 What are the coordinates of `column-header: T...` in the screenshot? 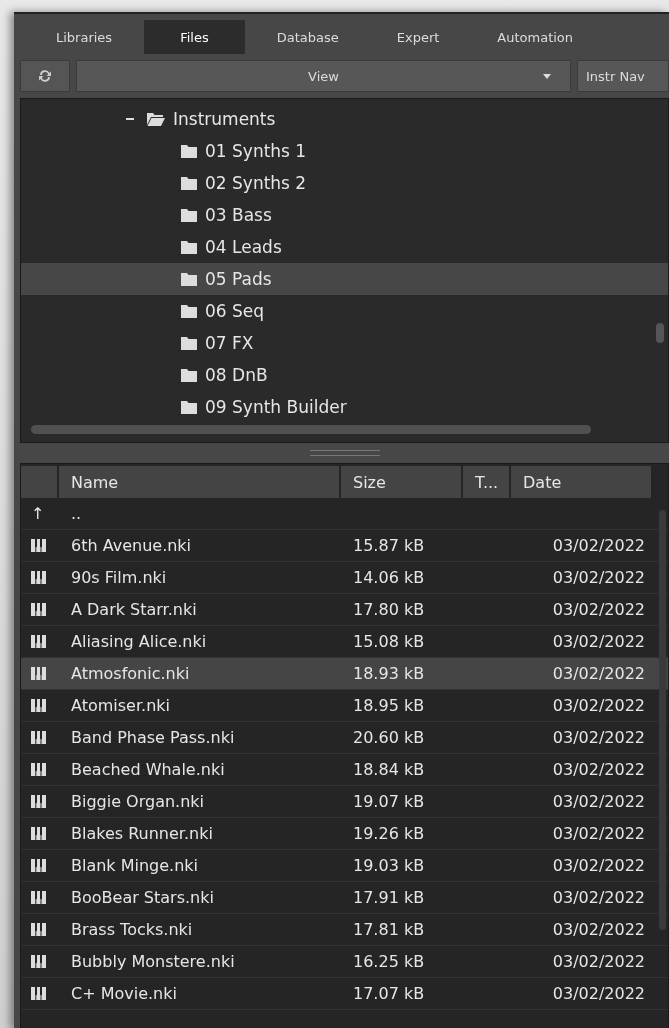 It's located at (486, 482).